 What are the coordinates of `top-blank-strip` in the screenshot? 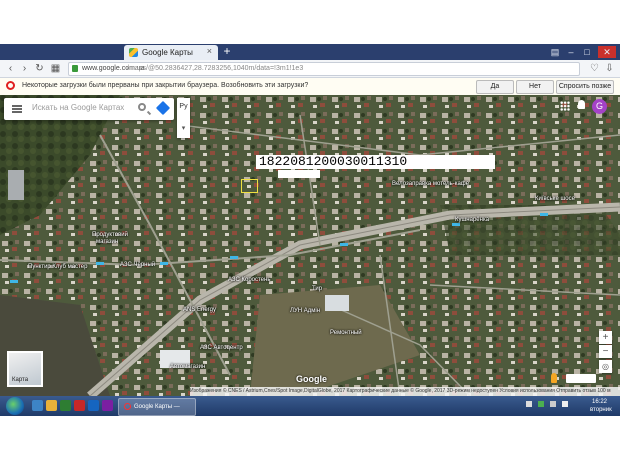 It's located at (310, 22).